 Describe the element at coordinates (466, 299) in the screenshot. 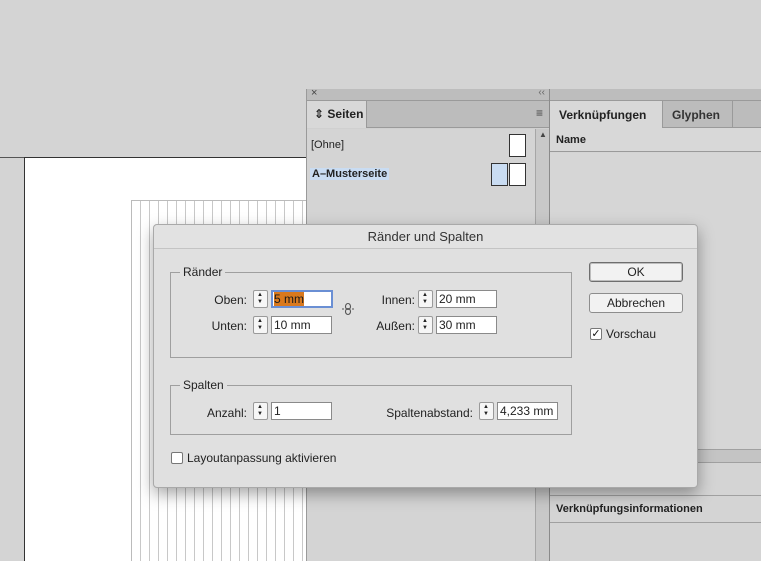

I see `inside-margin-input: 20 mm` at that location.